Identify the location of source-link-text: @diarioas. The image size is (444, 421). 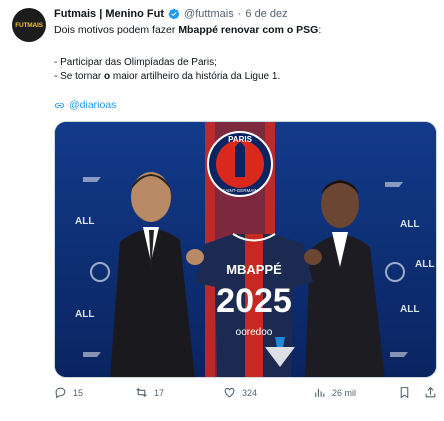
(92, 105).